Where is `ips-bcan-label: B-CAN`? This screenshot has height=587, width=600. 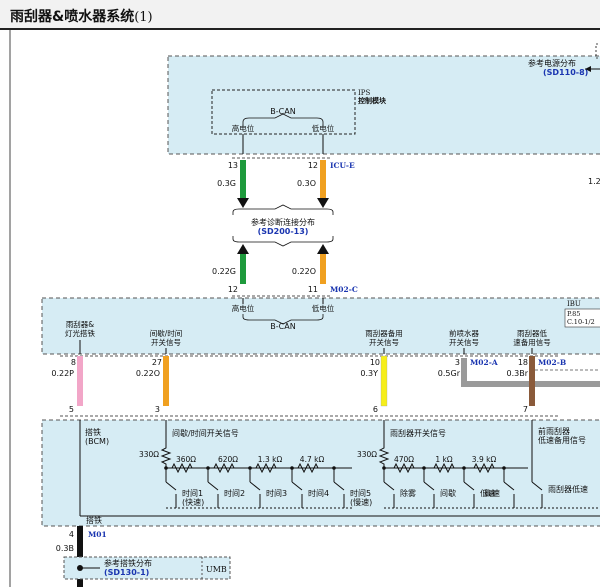 ips-bcan-label: B-CAN is located at coordinates (282, 111).